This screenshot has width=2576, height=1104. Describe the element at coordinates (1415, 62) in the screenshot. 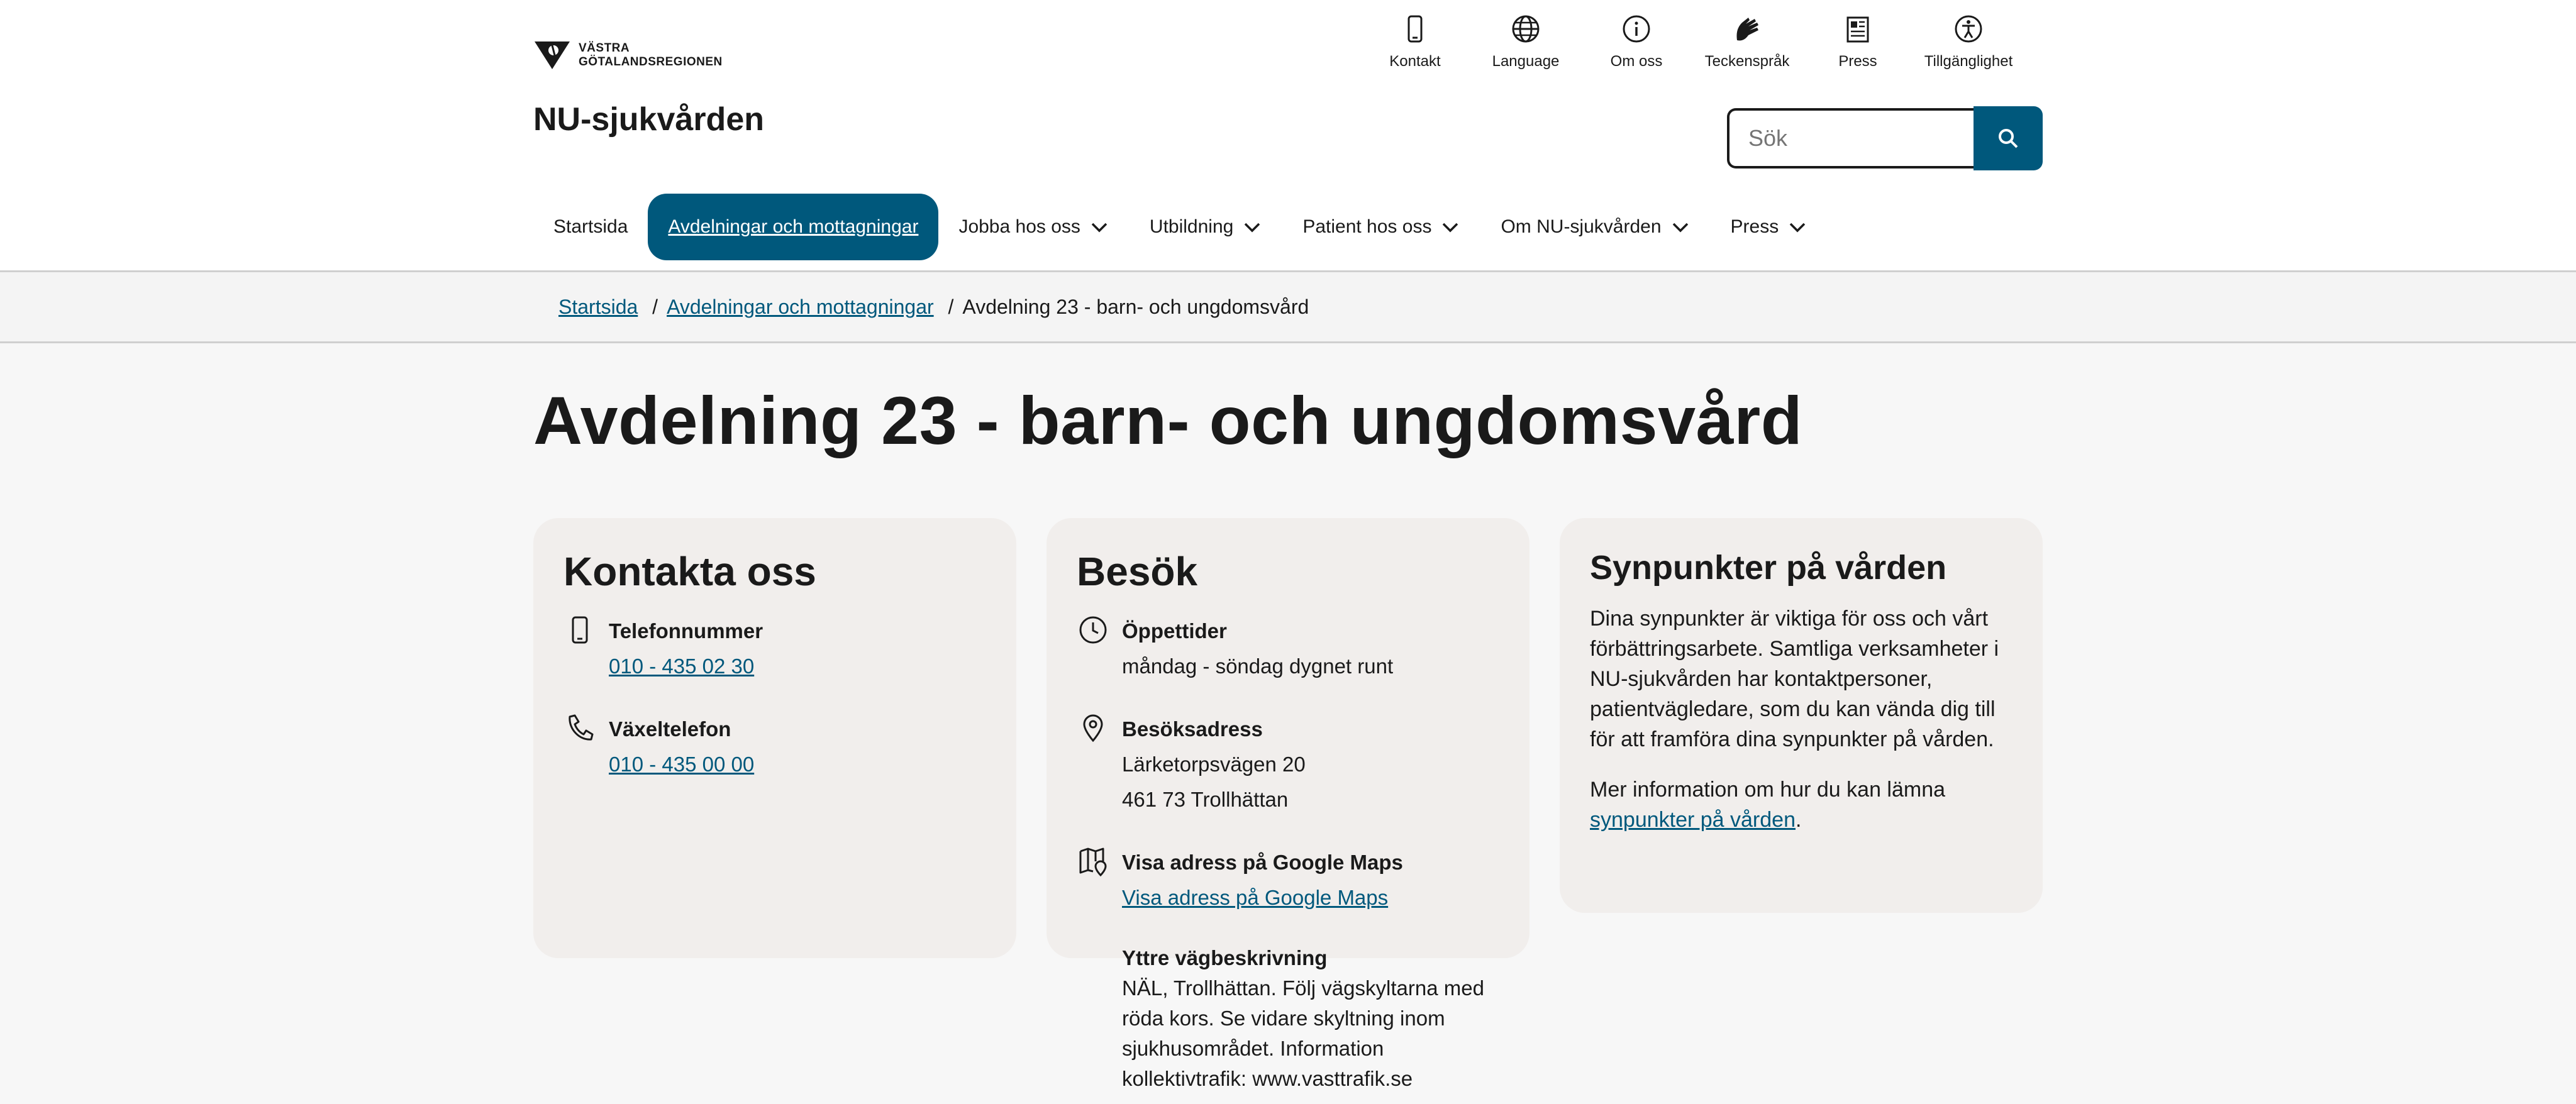

I see `util-kontakt-label: Kontakt` at that location.